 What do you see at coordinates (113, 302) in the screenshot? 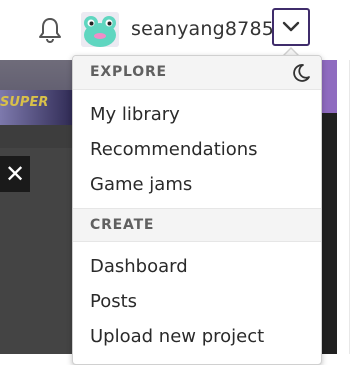
I see `menu-item-posts: Posts` at bounding box center [113, 302].